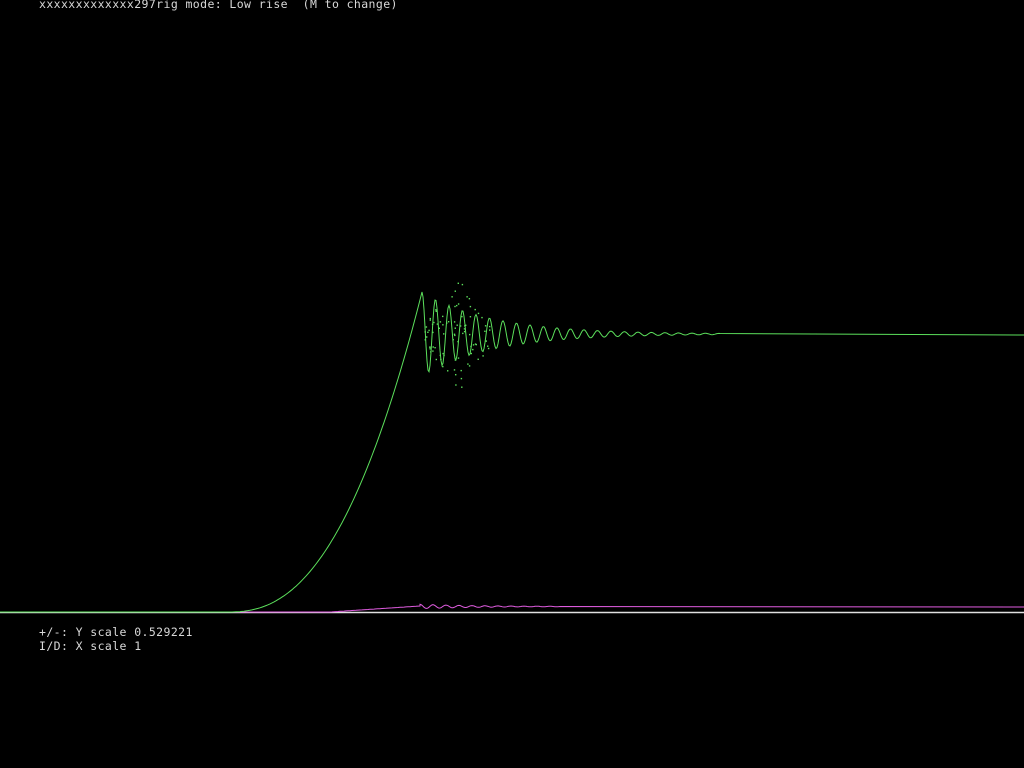 Image resolution: width=1024 pixels, height=768 pixels. What do you see at coordinates (90, 646) in the screenshot?
I see `x-scale-hint: I/D: X scale 1` at bounding box center [90, 646].